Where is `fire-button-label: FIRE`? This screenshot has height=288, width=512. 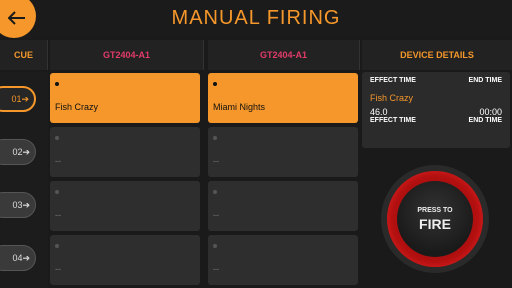
fire-button-label: FIRE is located at coordinates (435, 223).